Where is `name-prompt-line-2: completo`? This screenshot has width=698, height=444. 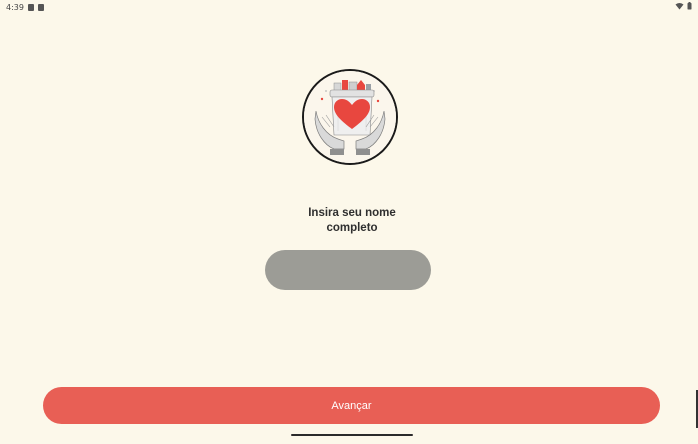 name-prompt-line-2: completo is located at coordinates (352, 228).